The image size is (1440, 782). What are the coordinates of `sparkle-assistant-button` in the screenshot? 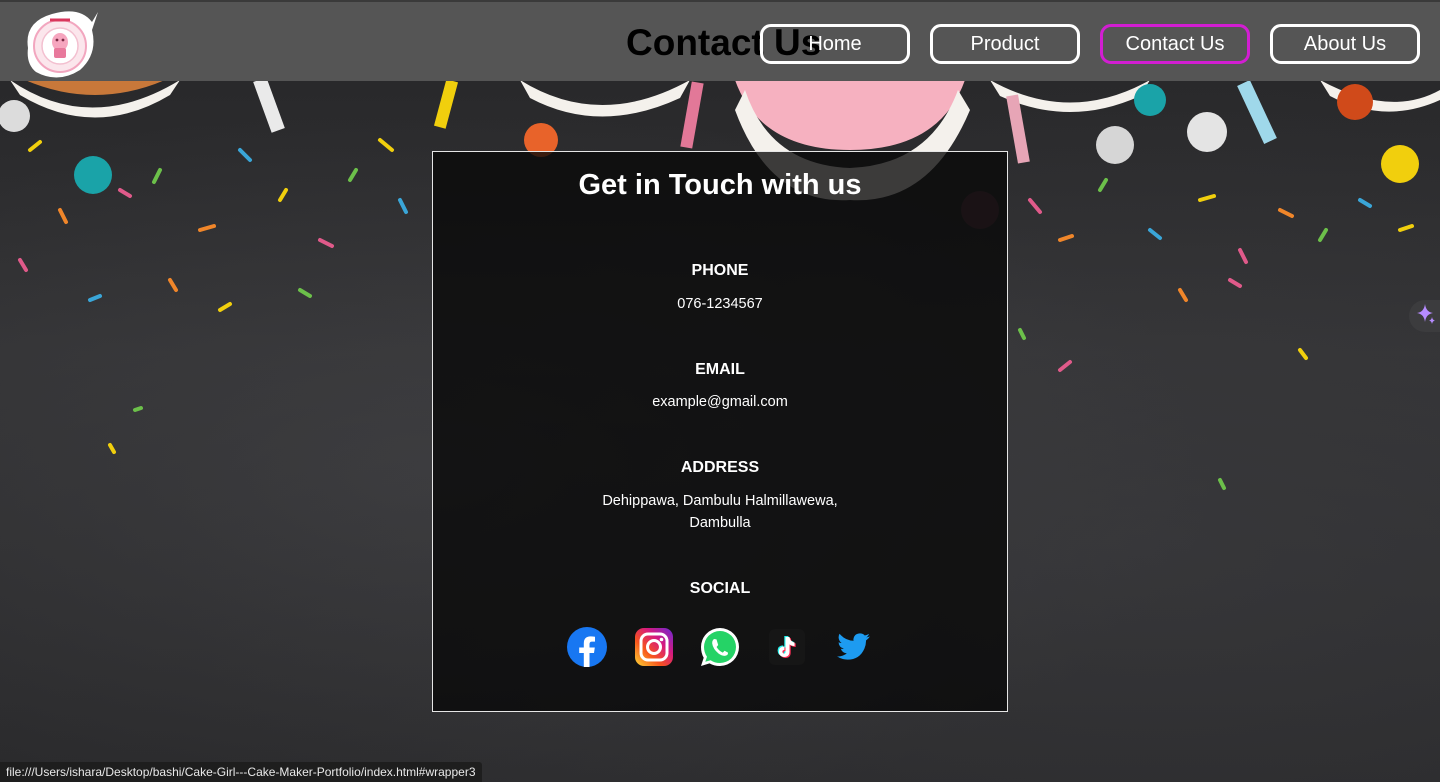 It's located at (1424, 316).